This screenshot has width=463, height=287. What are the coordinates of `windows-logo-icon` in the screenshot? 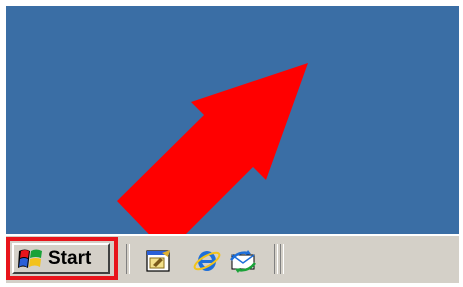 It's located at (30, 258).